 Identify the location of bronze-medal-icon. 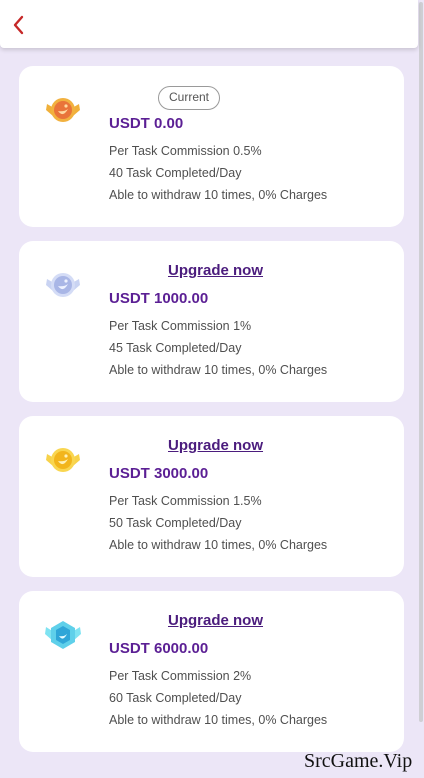
(63, 110).